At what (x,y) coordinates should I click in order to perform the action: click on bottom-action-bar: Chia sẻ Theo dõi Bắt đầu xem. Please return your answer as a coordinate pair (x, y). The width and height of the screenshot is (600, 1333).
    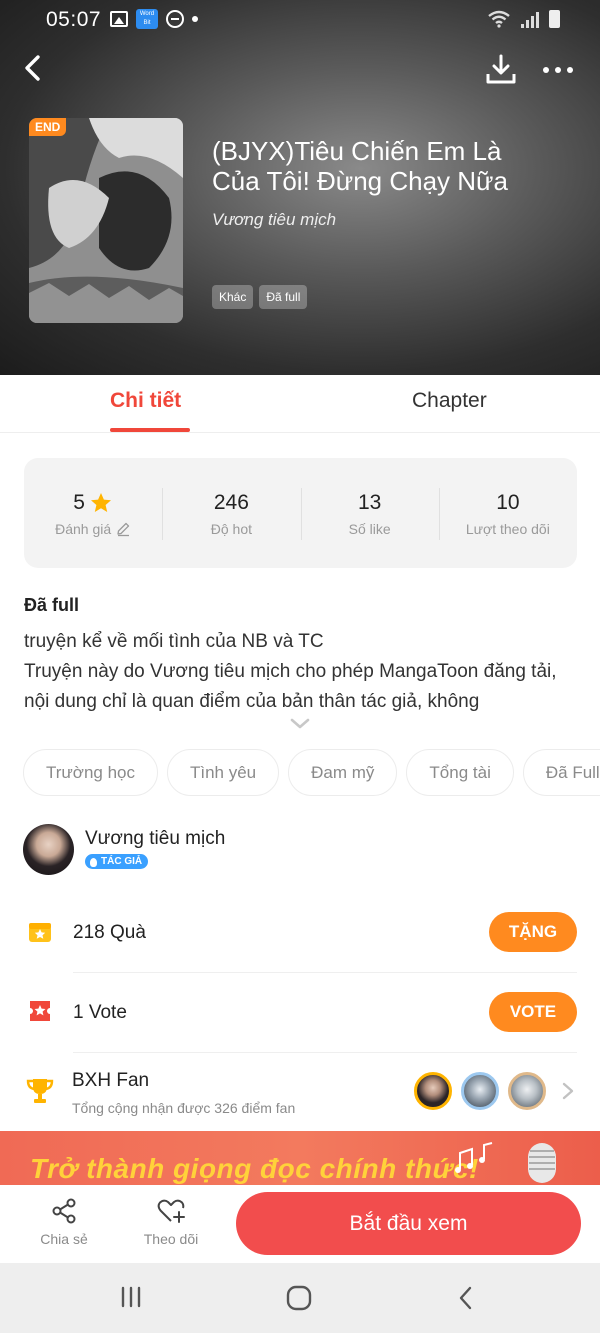
    Looking at the image, I should click on (300, 1224).